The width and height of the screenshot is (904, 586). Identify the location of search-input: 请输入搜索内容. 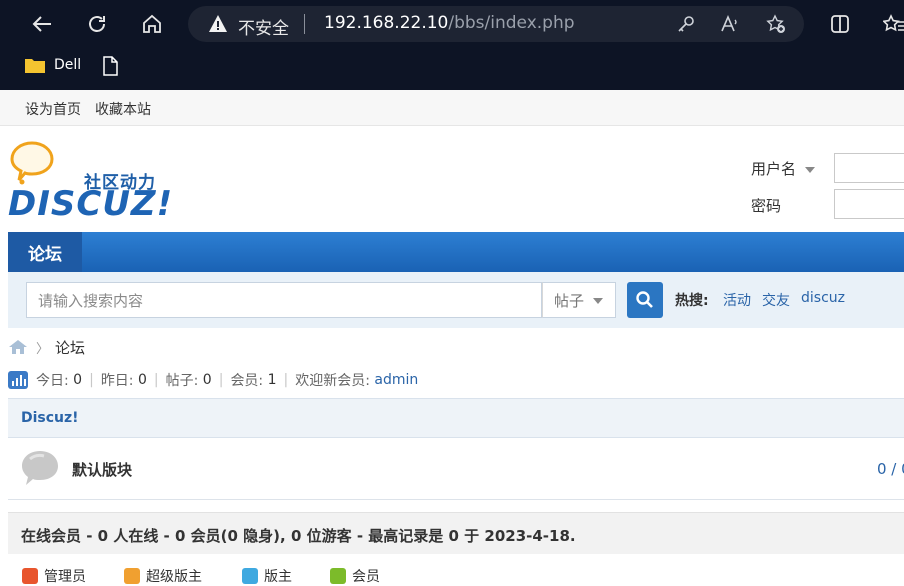
(284, 300).